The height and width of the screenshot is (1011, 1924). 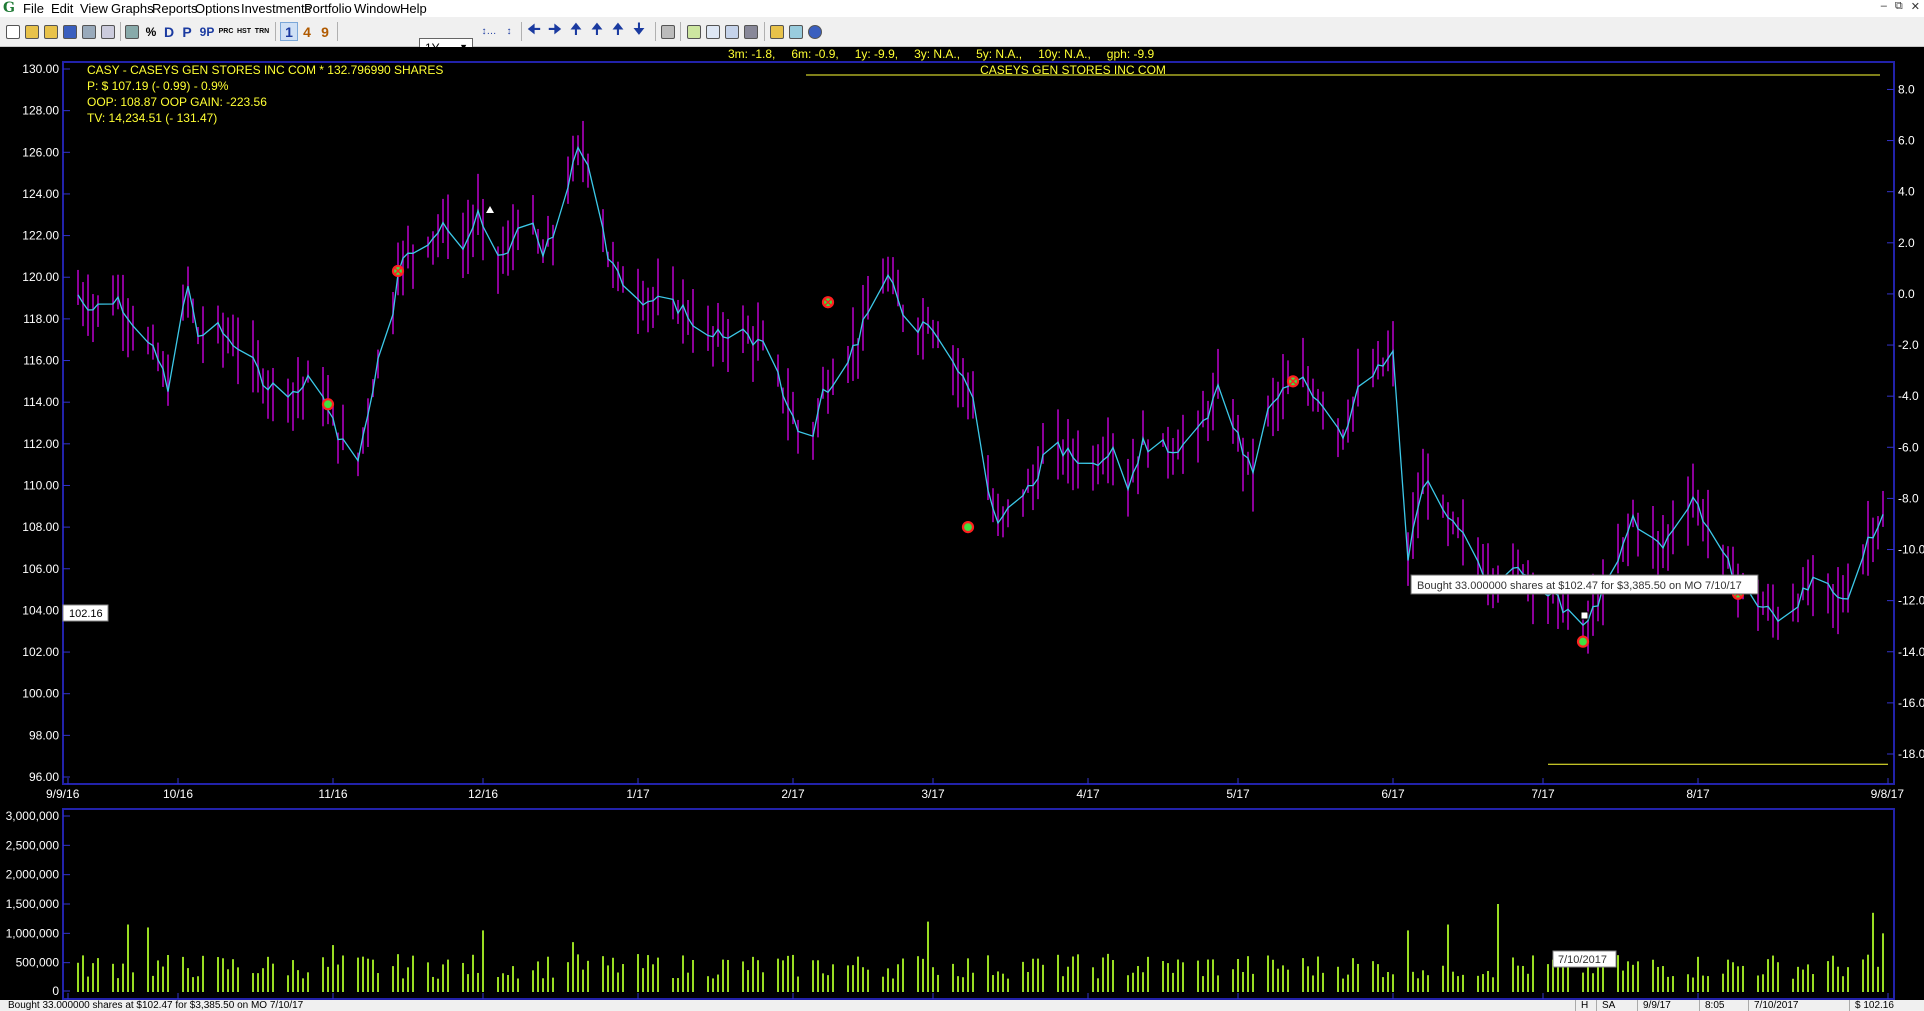 What do you see at coordinates (597, 31) in the screenshot?
I see `arrow-up-fast-icon: 🠉` at bounding box center [597, 31].